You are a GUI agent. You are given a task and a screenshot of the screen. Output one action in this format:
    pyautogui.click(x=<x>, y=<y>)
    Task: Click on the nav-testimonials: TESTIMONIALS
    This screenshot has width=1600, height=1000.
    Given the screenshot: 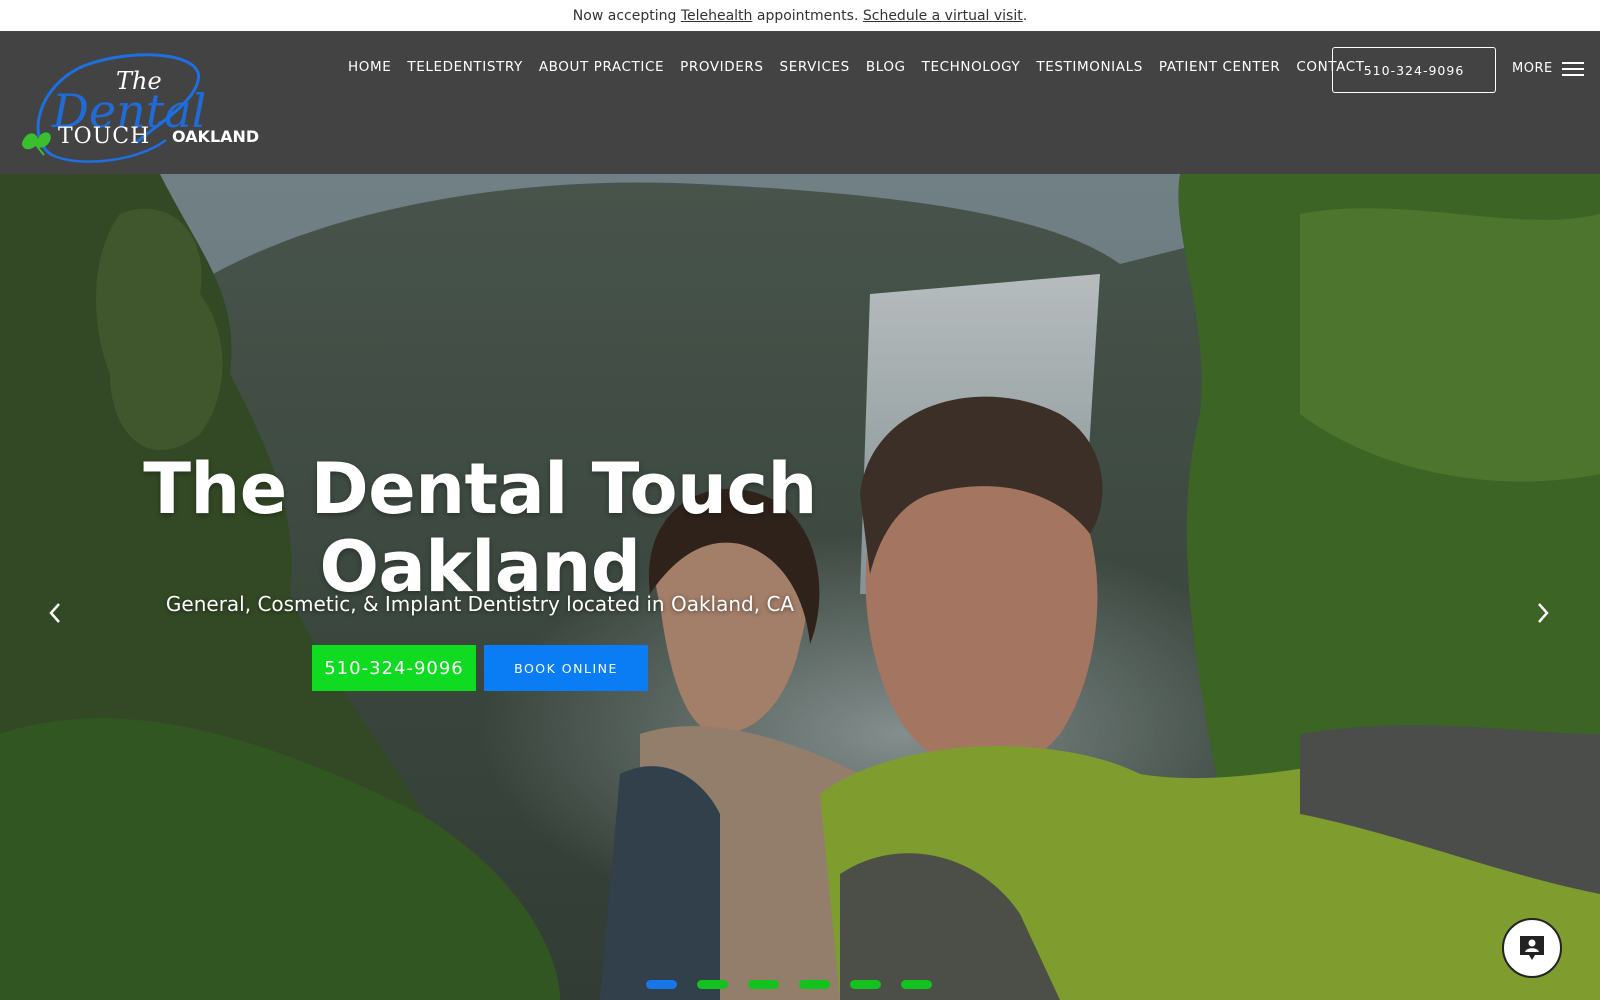 What is the action you would take?
    pyautogui.click(x=1089, y=67)
    